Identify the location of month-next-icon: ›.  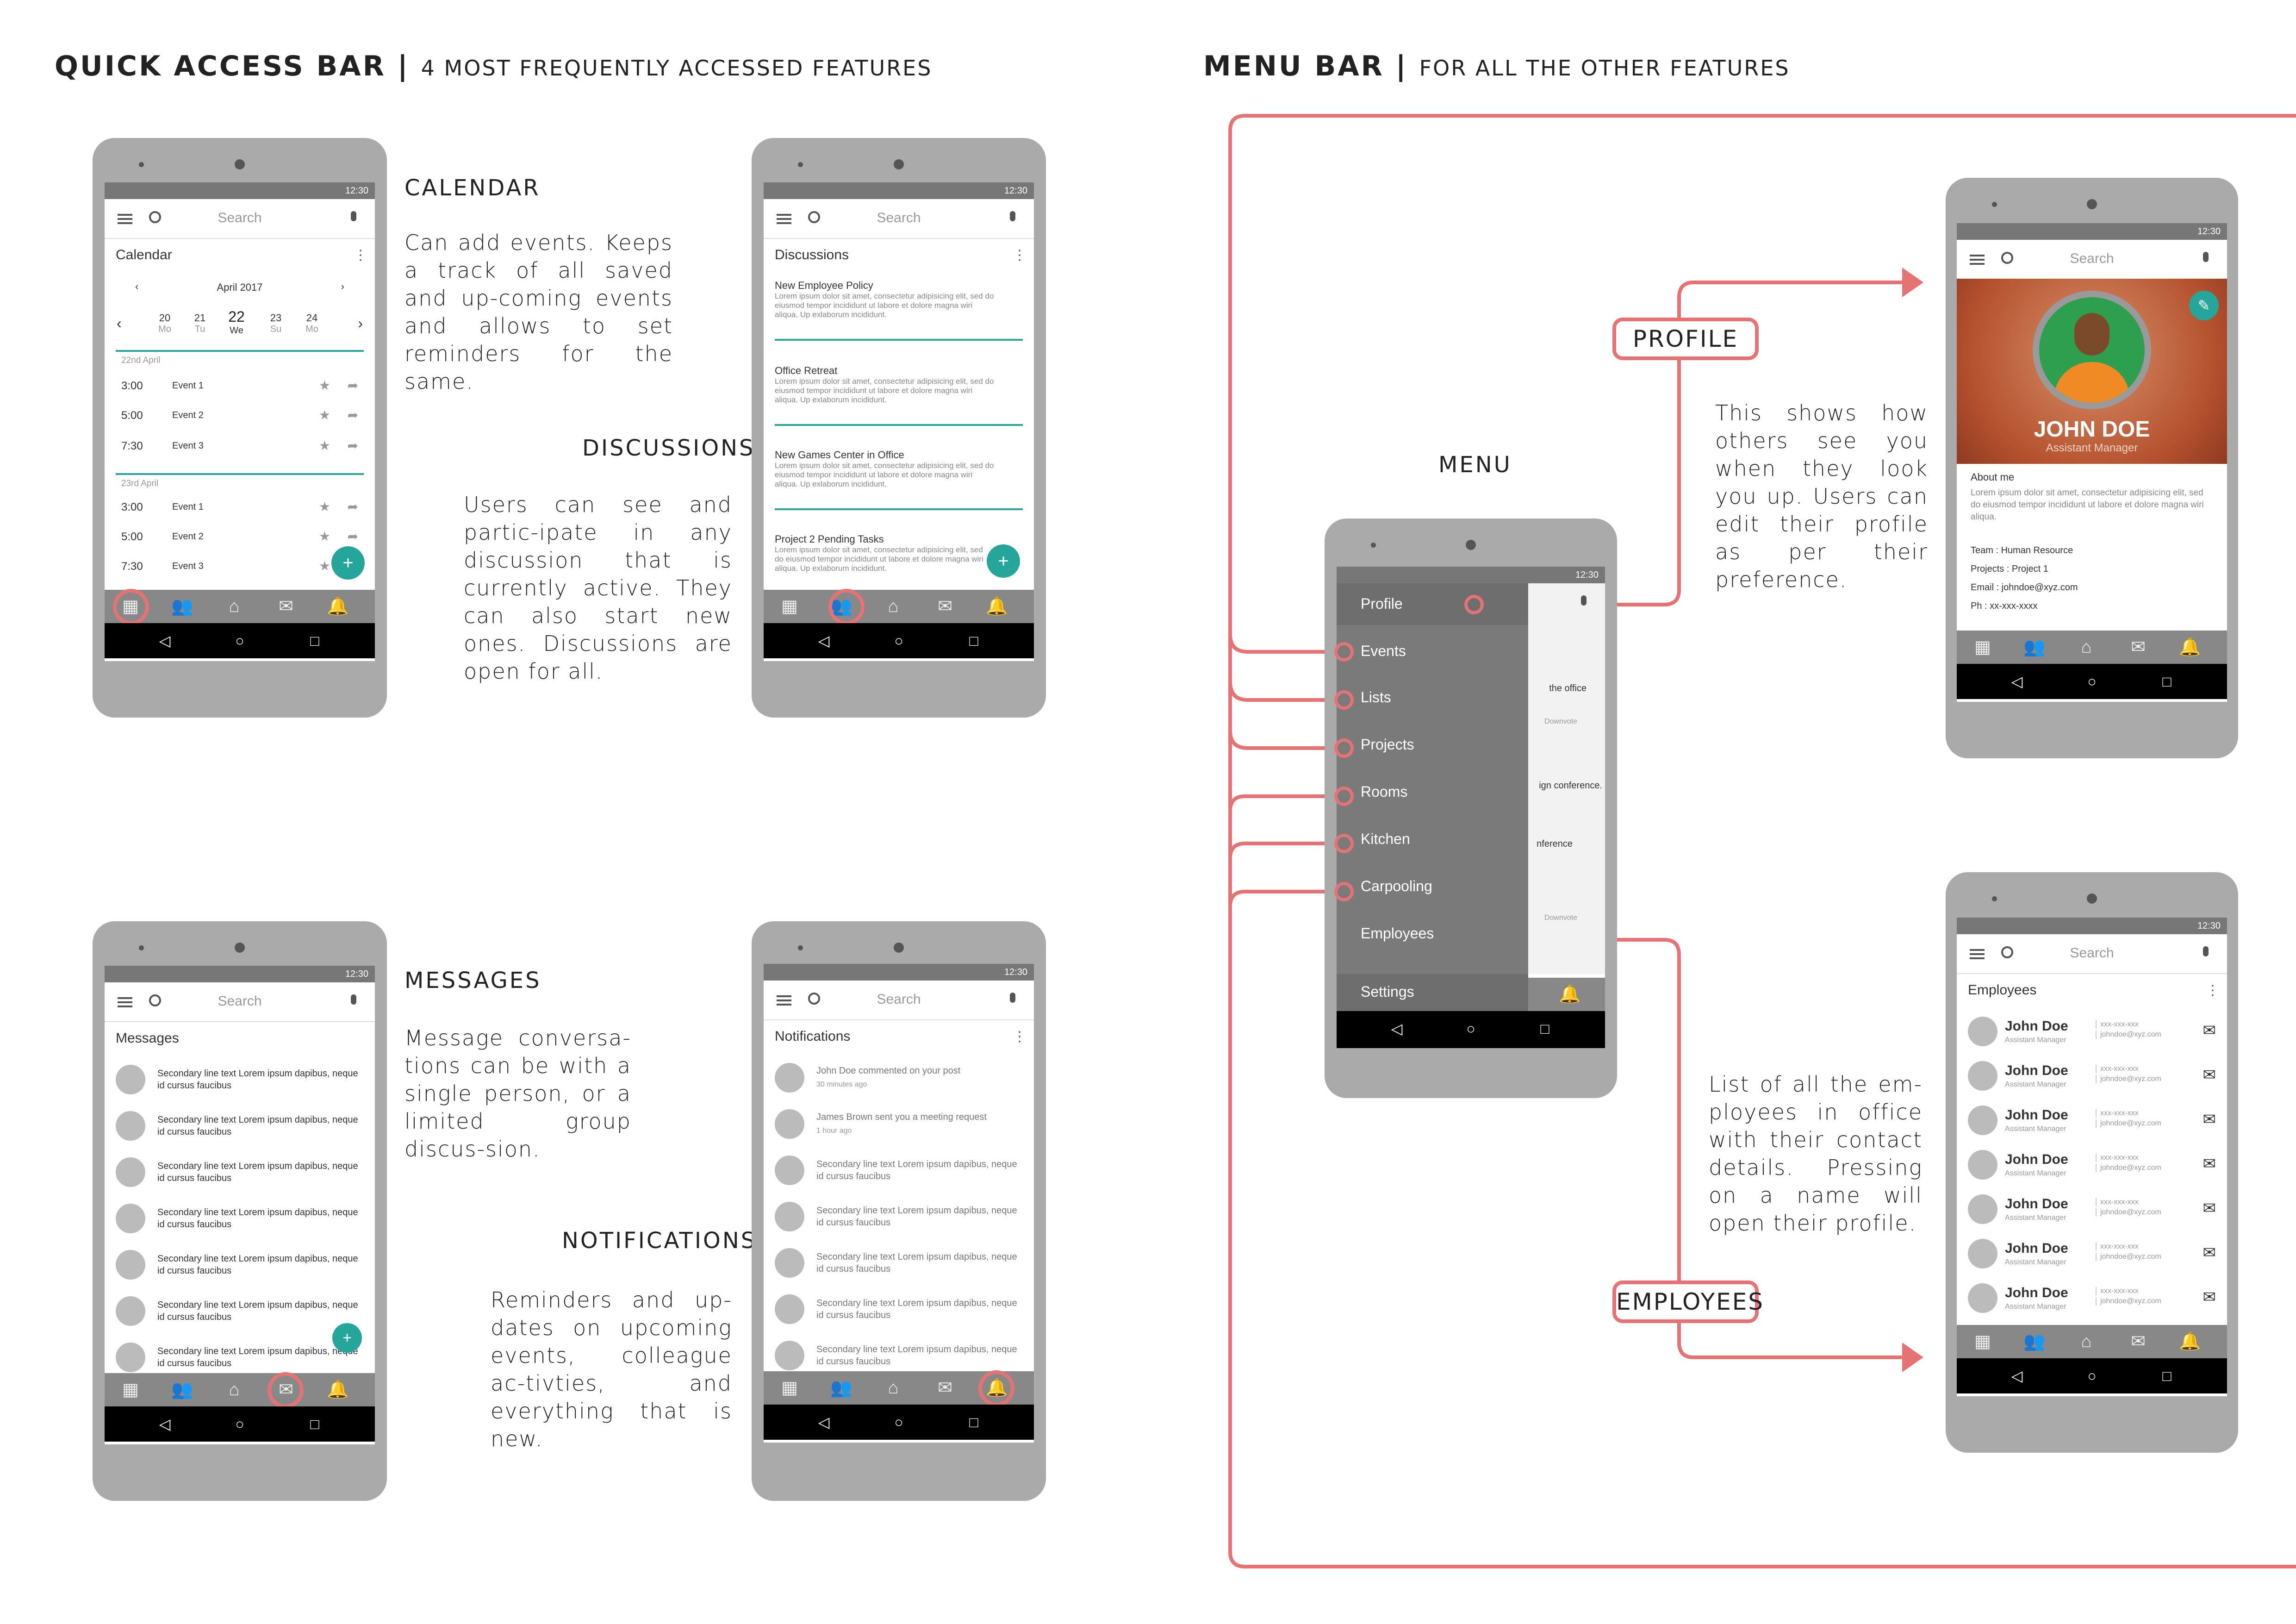
(342, 287).